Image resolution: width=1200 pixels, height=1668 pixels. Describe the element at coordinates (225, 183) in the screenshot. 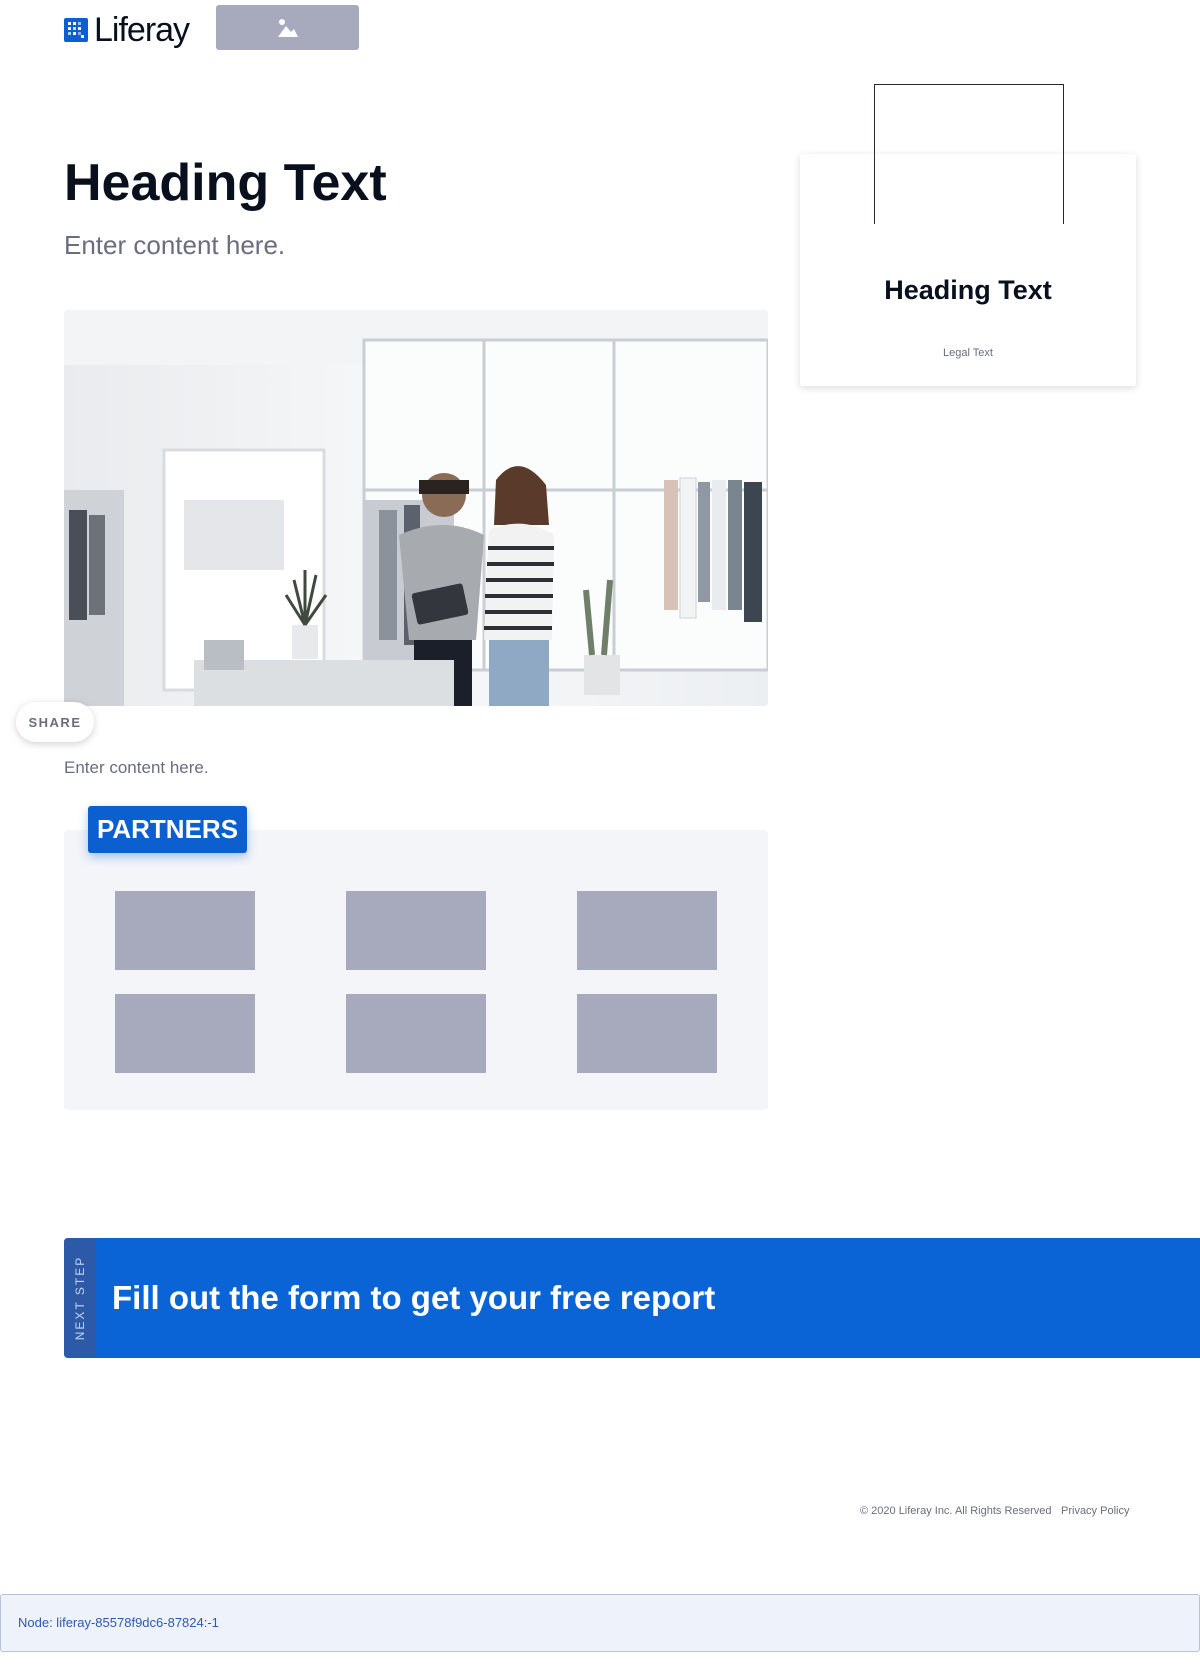

I see `page-title: Heading Text` at that location.